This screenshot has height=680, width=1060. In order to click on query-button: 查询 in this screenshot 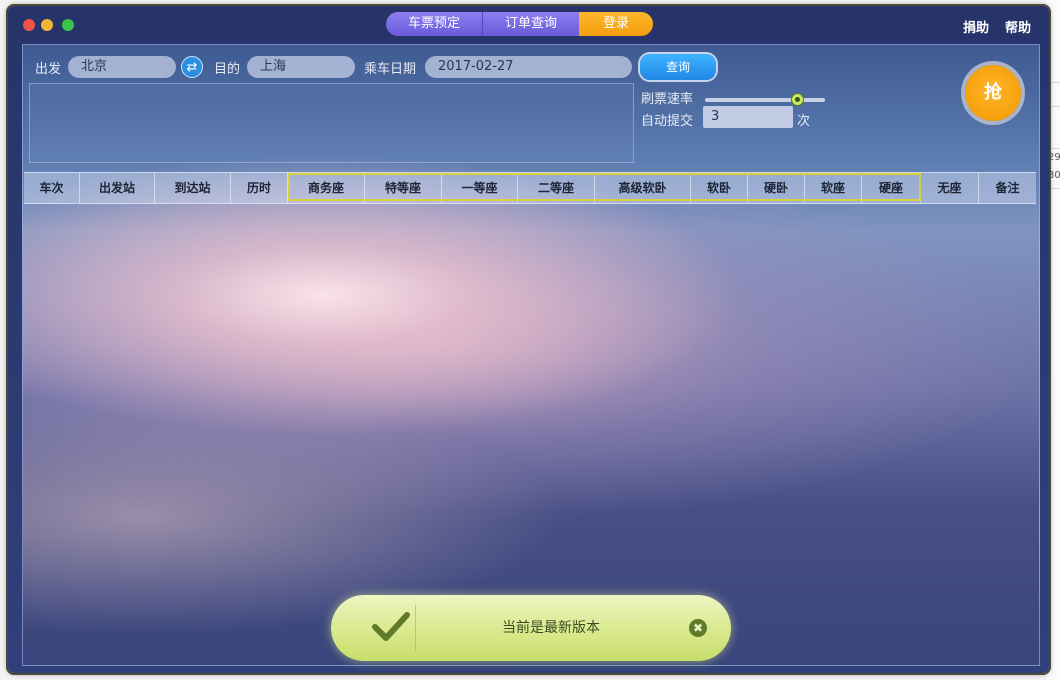, I will do `click(678, 67)`.